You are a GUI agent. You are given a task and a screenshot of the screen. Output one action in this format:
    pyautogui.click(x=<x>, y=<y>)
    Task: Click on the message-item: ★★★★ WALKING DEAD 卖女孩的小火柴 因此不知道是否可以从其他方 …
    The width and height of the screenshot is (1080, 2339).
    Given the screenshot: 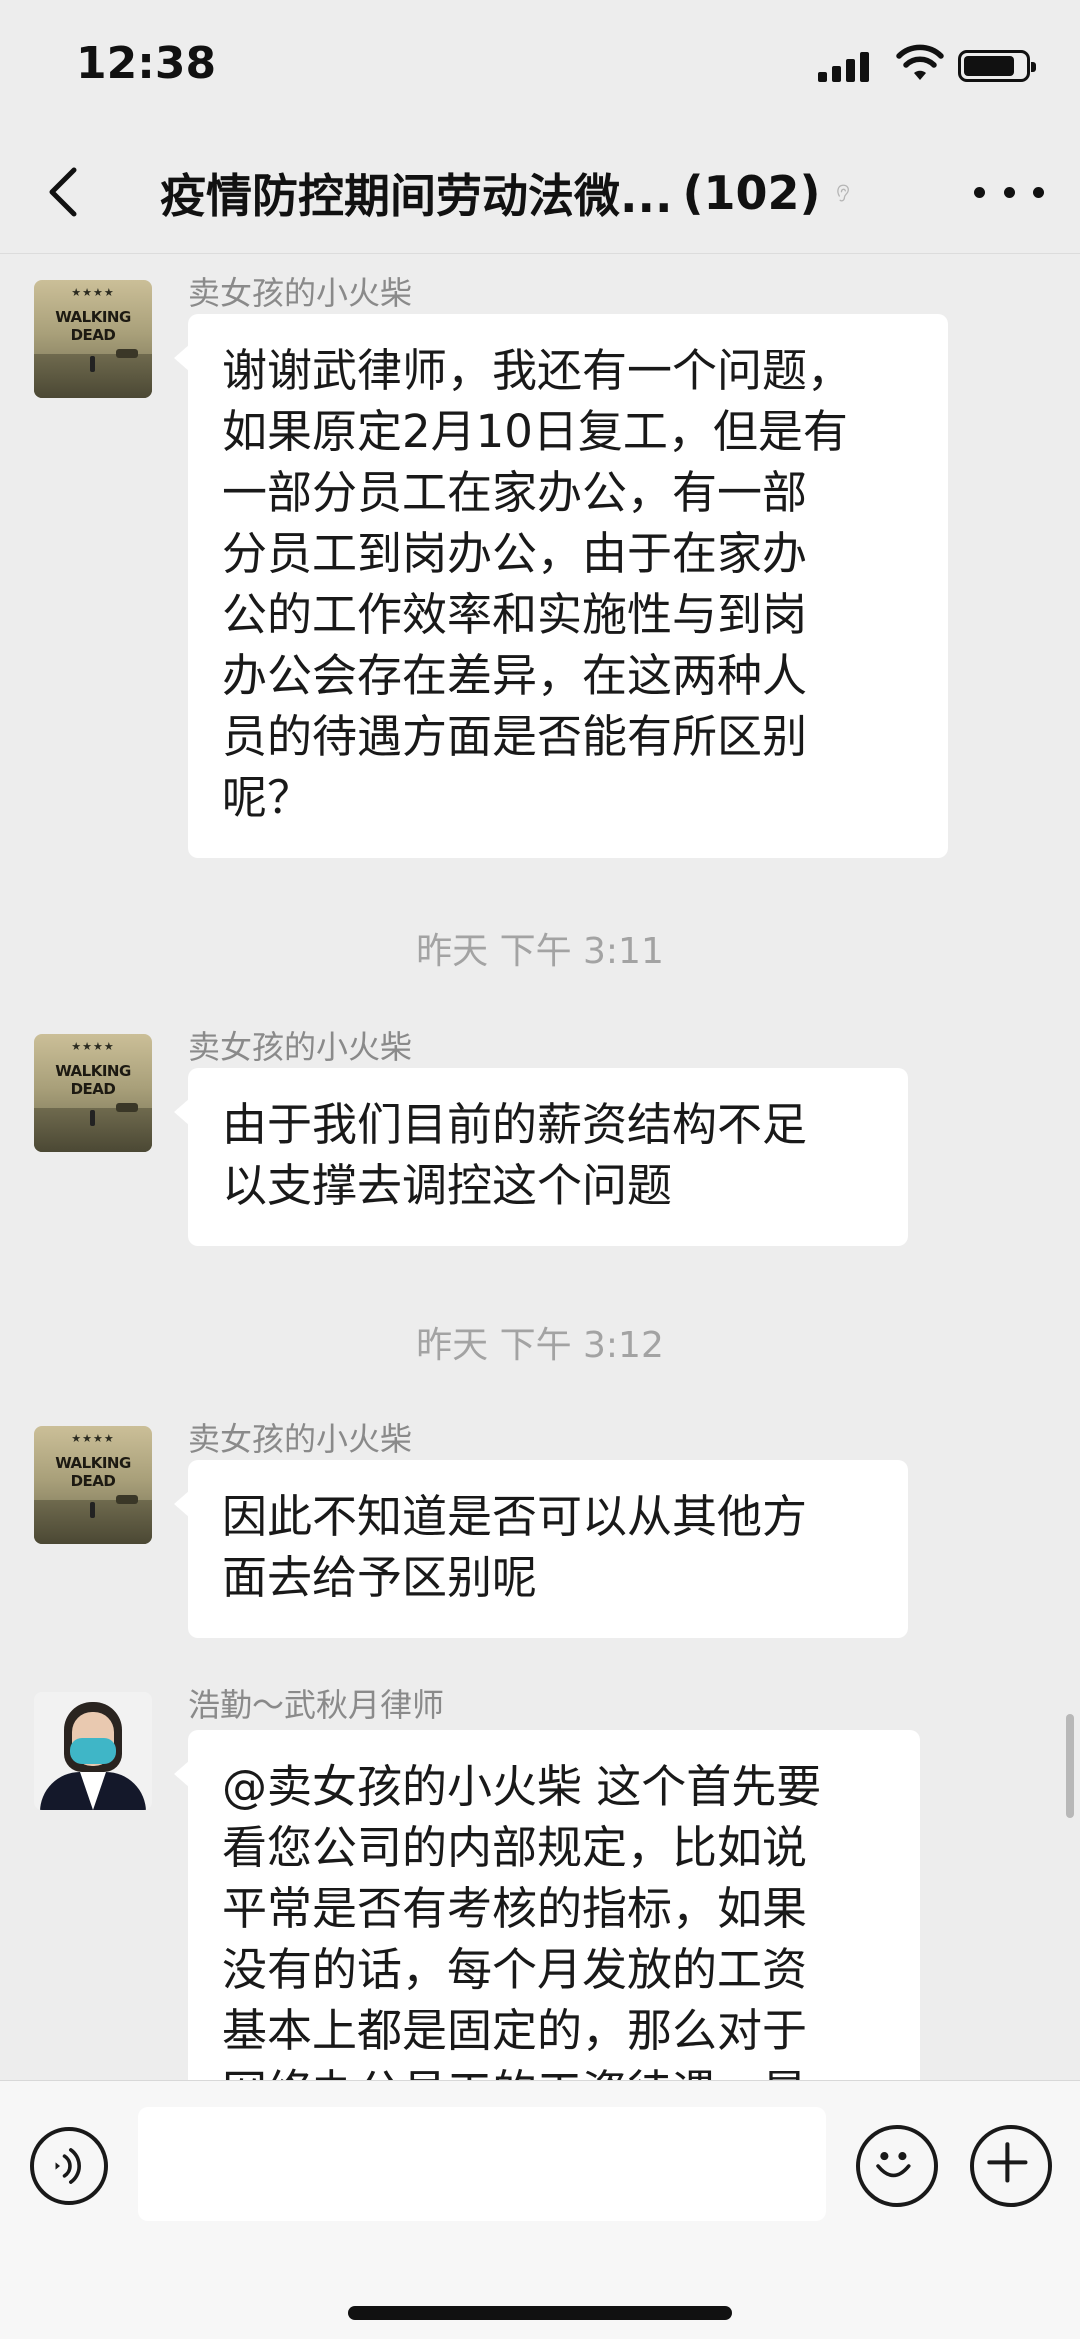 What is the action you would take?
    pyautogui.click(x=540, y=1523)
    